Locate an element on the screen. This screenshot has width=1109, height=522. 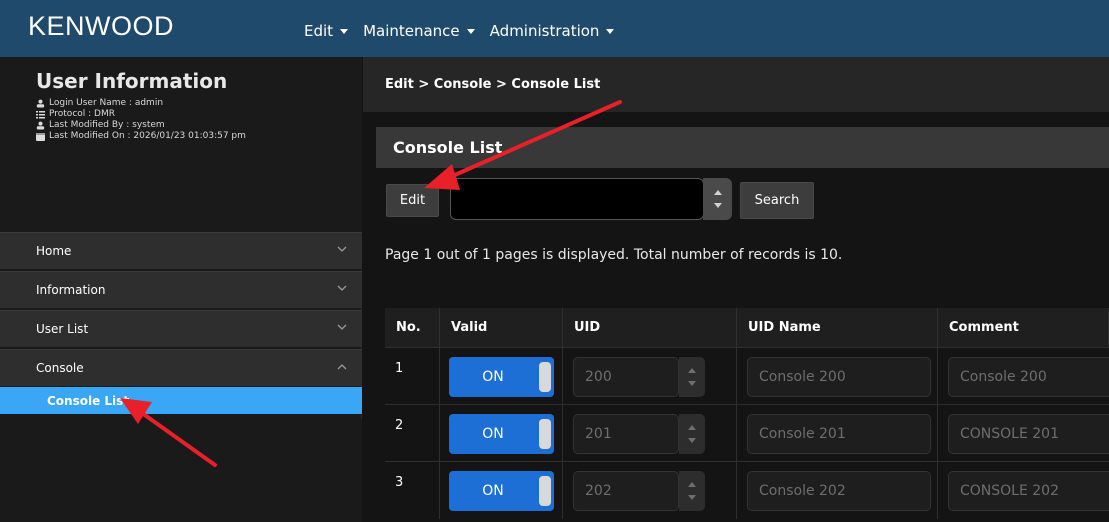
sidebar-item-label: User List is located at coordinates (62, 329).